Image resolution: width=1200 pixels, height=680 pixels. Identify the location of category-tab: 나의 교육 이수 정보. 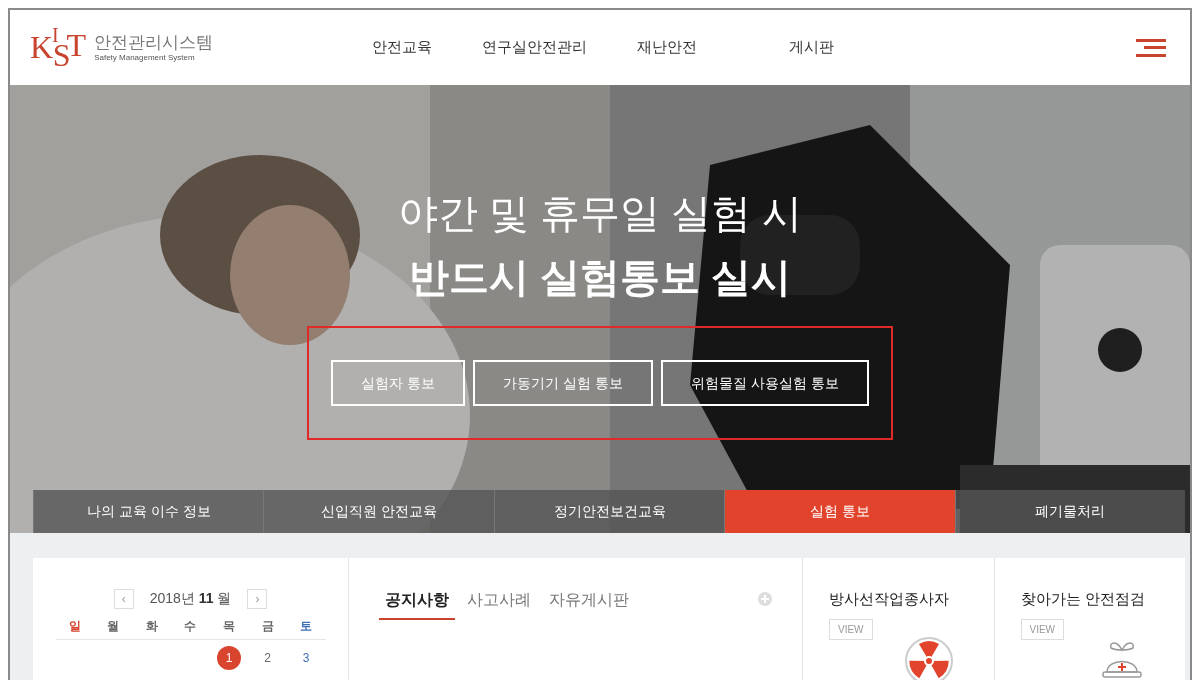
(148, 511).